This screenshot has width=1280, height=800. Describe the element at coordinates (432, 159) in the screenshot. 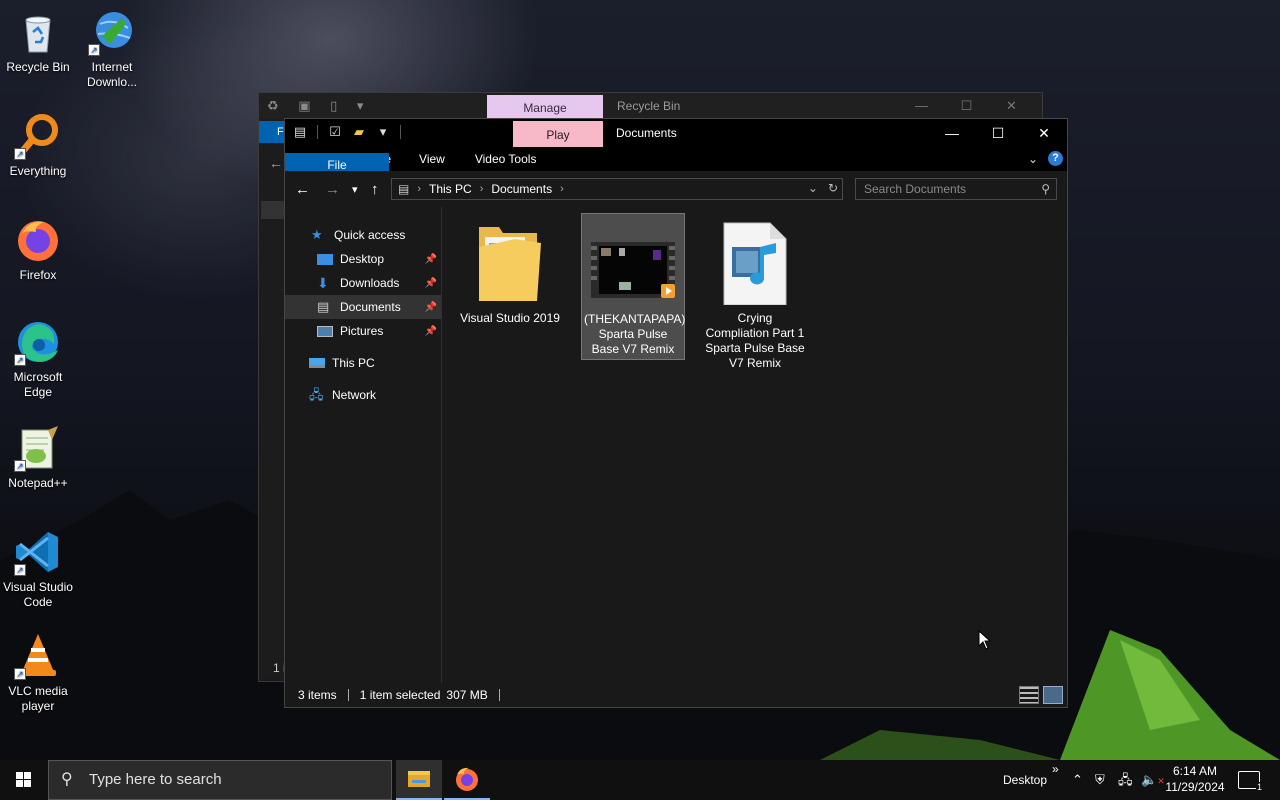

I see `tab-view: View` at that location.